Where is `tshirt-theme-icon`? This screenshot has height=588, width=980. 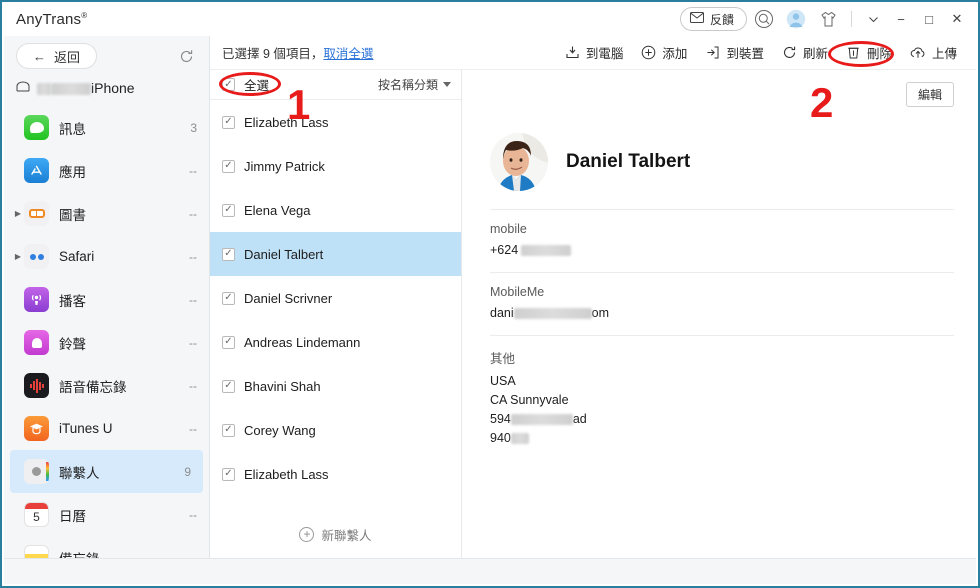 tshirt-theme-icon is located at coordinates (828, 19).